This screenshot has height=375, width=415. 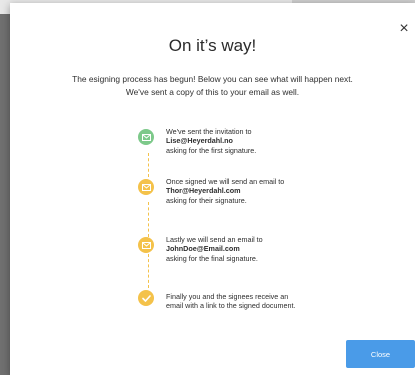 I want to click on step-line: Finally you and the signees receive an, so click(x=227, y=296).